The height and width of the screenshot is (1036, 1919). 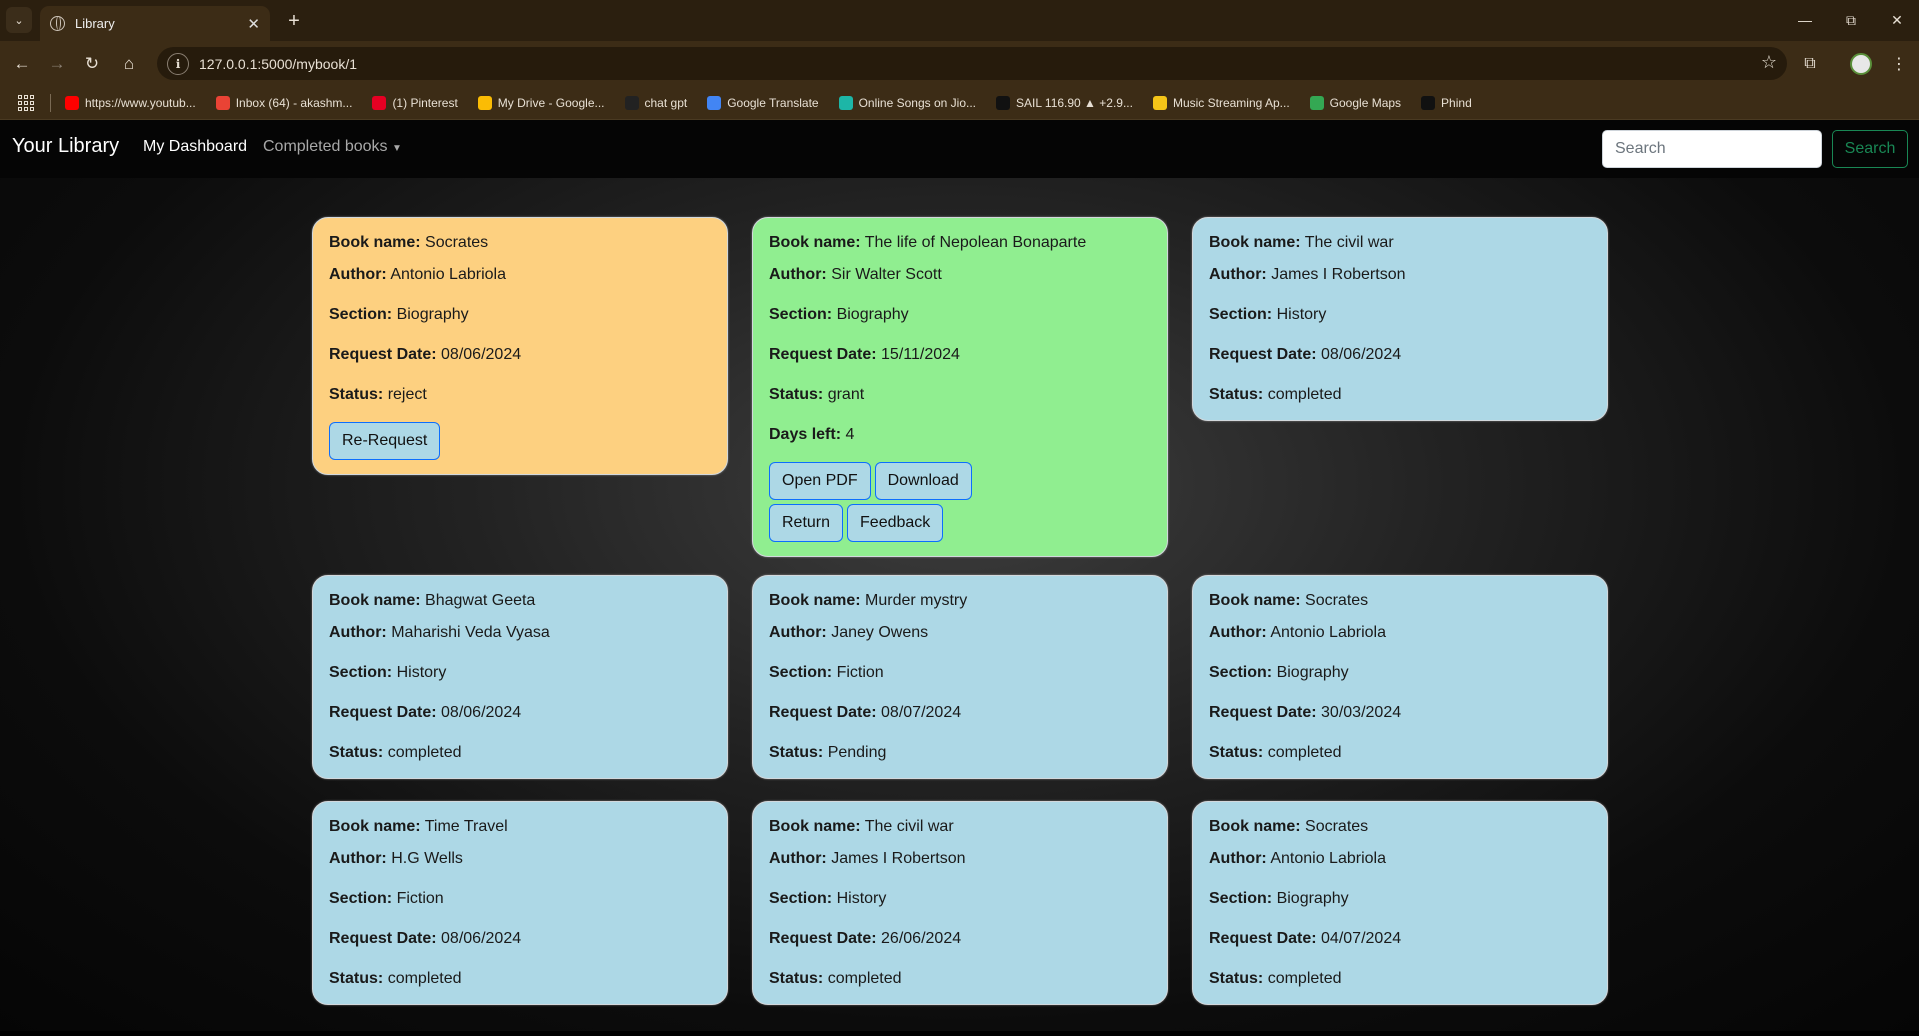 I want to click on section-value: Biography, so click(x=432, y=314).